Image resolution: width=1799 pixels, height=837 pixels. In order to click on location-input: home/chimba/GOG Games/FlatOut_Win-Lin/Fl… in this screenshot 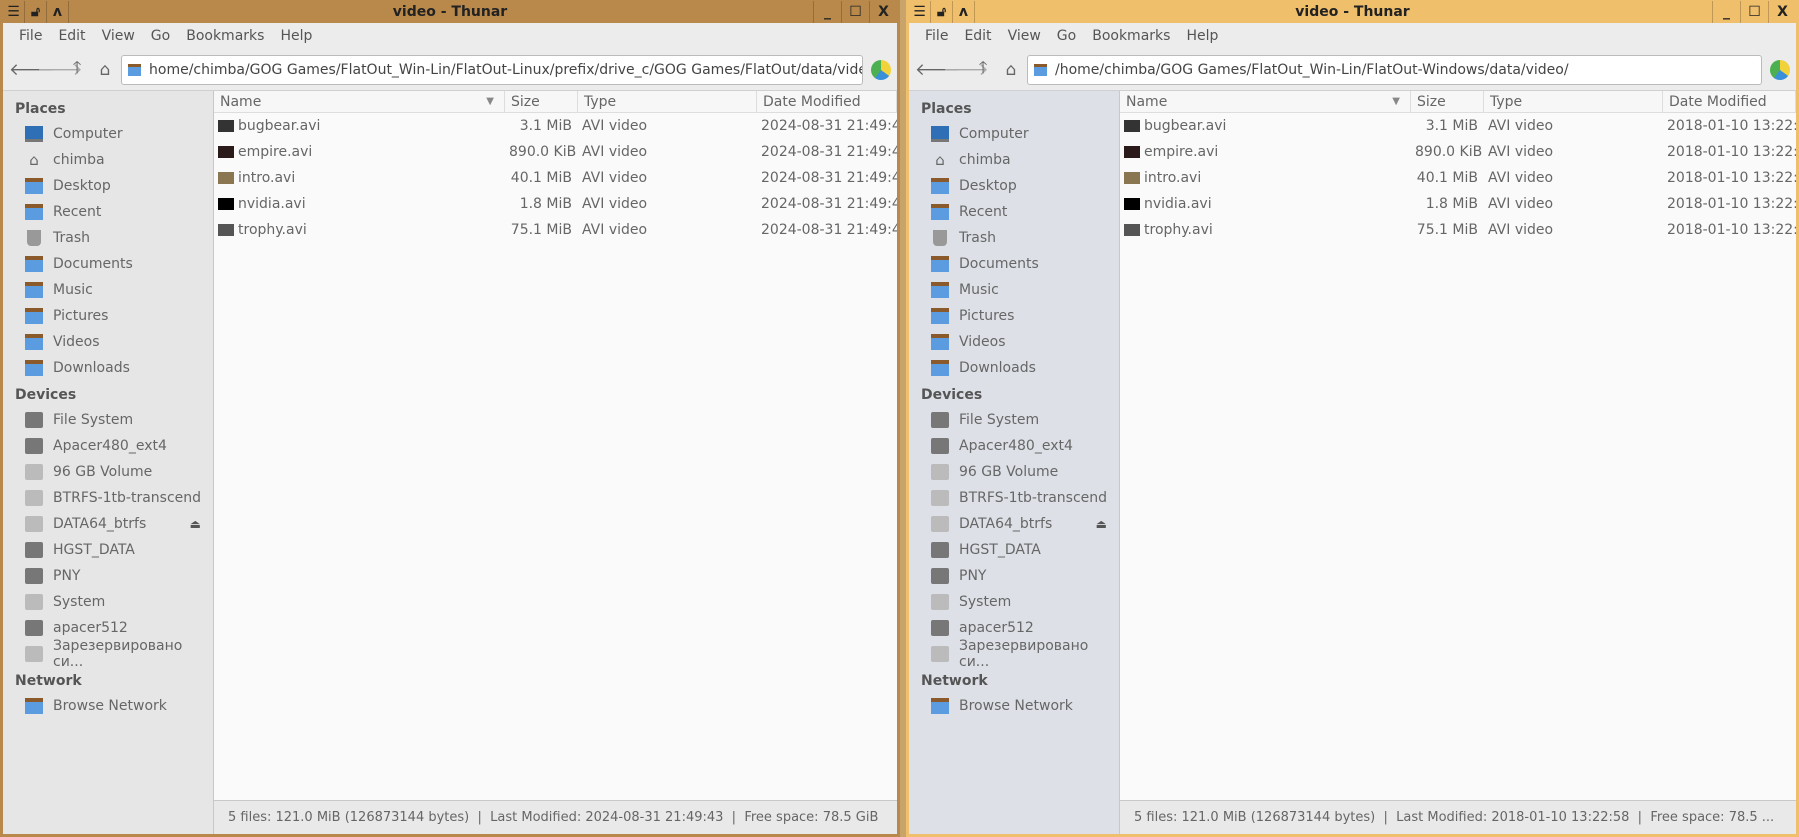, I will do `click(492, 69)`.